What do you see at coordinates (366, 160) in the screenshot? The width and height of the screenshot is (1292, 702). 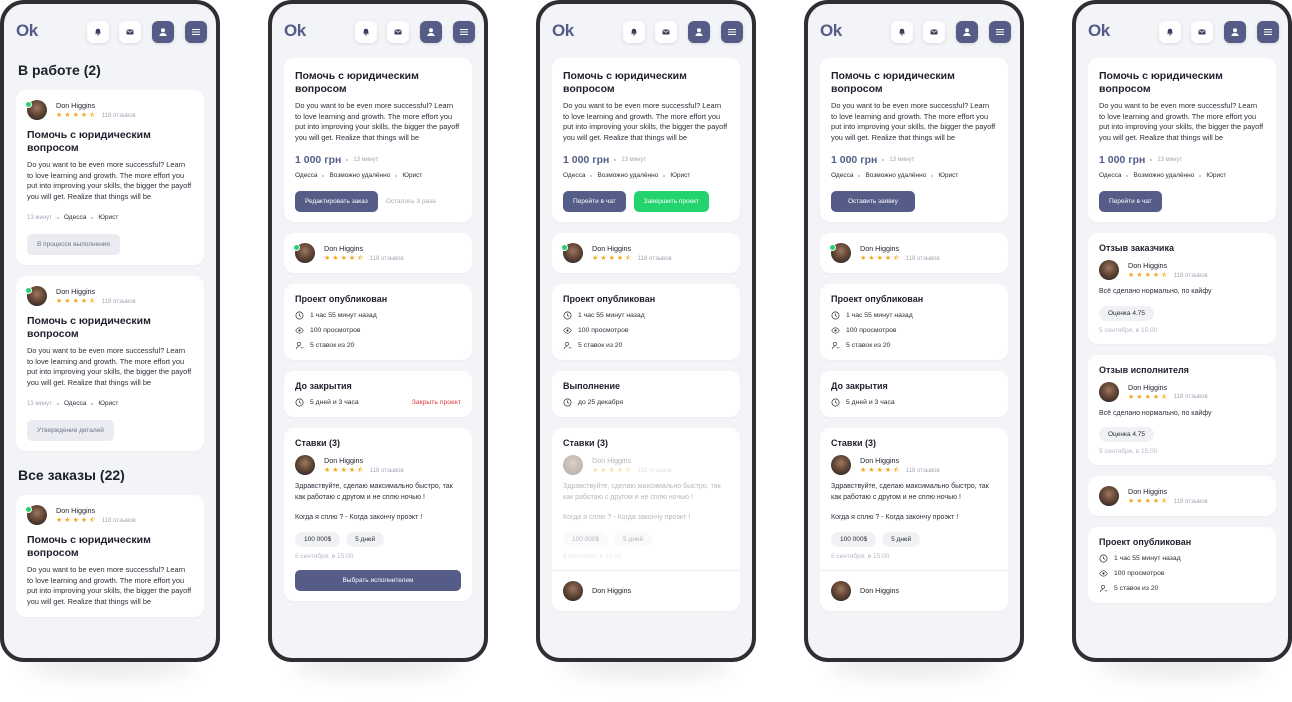 I see `order-time: 13 минут` at bounding box center [366, 160].